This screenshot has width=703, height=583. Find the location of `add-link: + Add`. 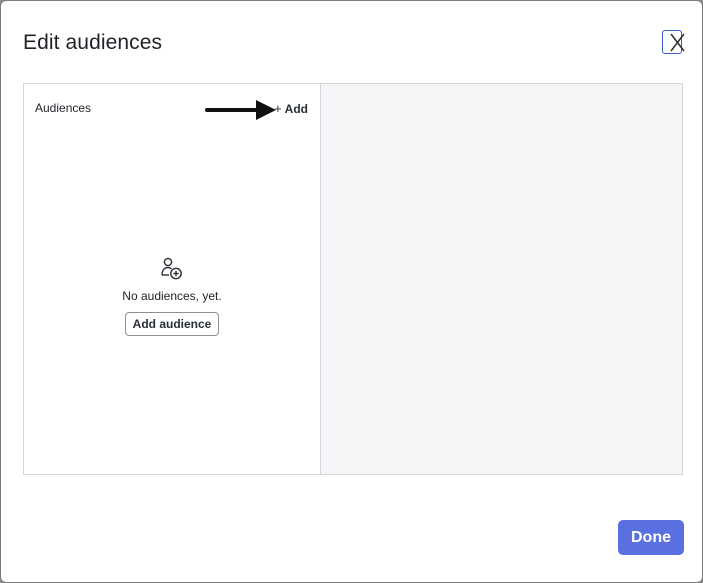

add-link: + Add is located at coordinates (291, 108).